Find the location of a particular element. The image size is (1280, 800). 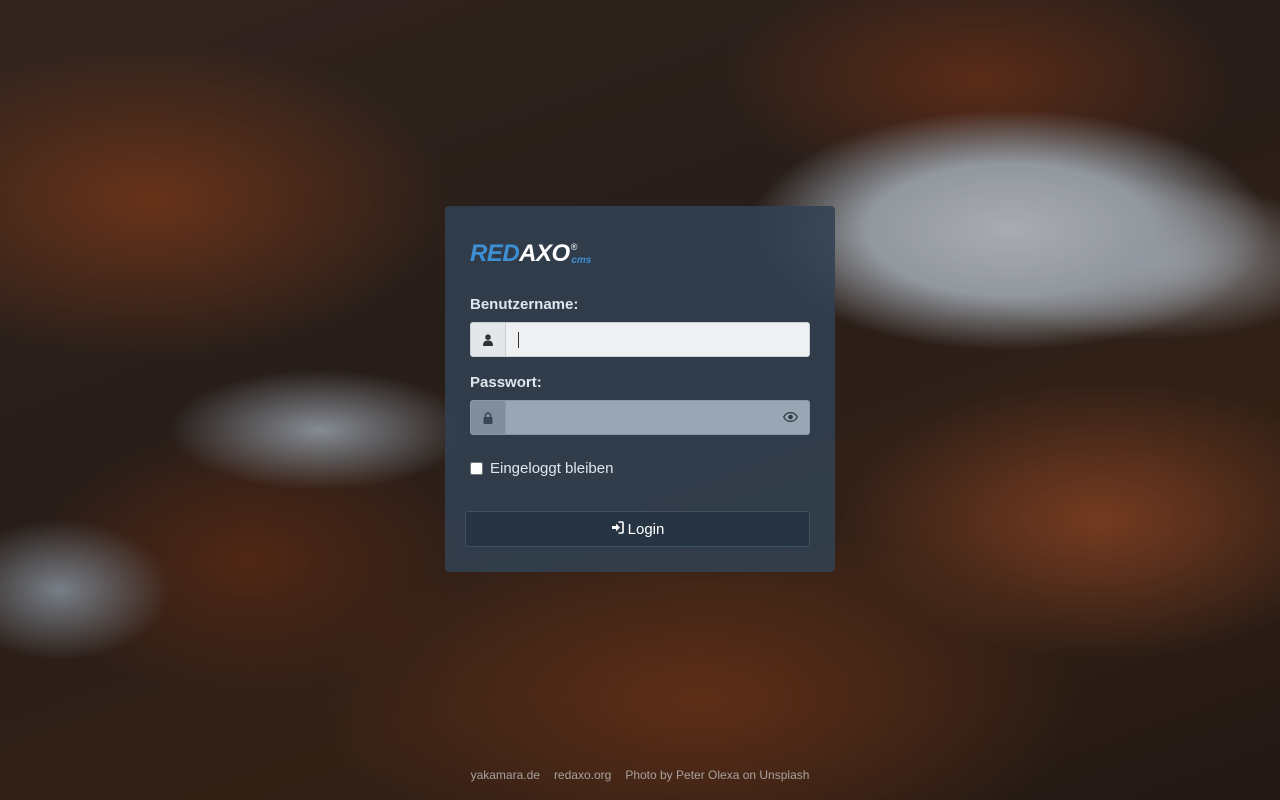

remember-label: Eingeloggt bleiben is located at coordinates (552, 468).